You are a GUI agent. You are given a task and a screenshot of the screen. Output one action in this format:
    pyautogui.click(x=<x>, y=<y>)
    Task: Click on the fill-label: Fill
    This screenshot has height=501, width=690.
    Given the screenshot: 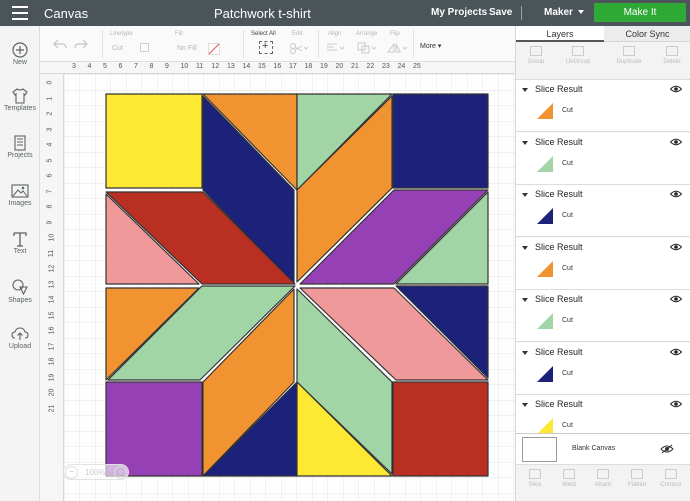 What is the action you would take?
    pyautogui.click(x=179, y=34)
    